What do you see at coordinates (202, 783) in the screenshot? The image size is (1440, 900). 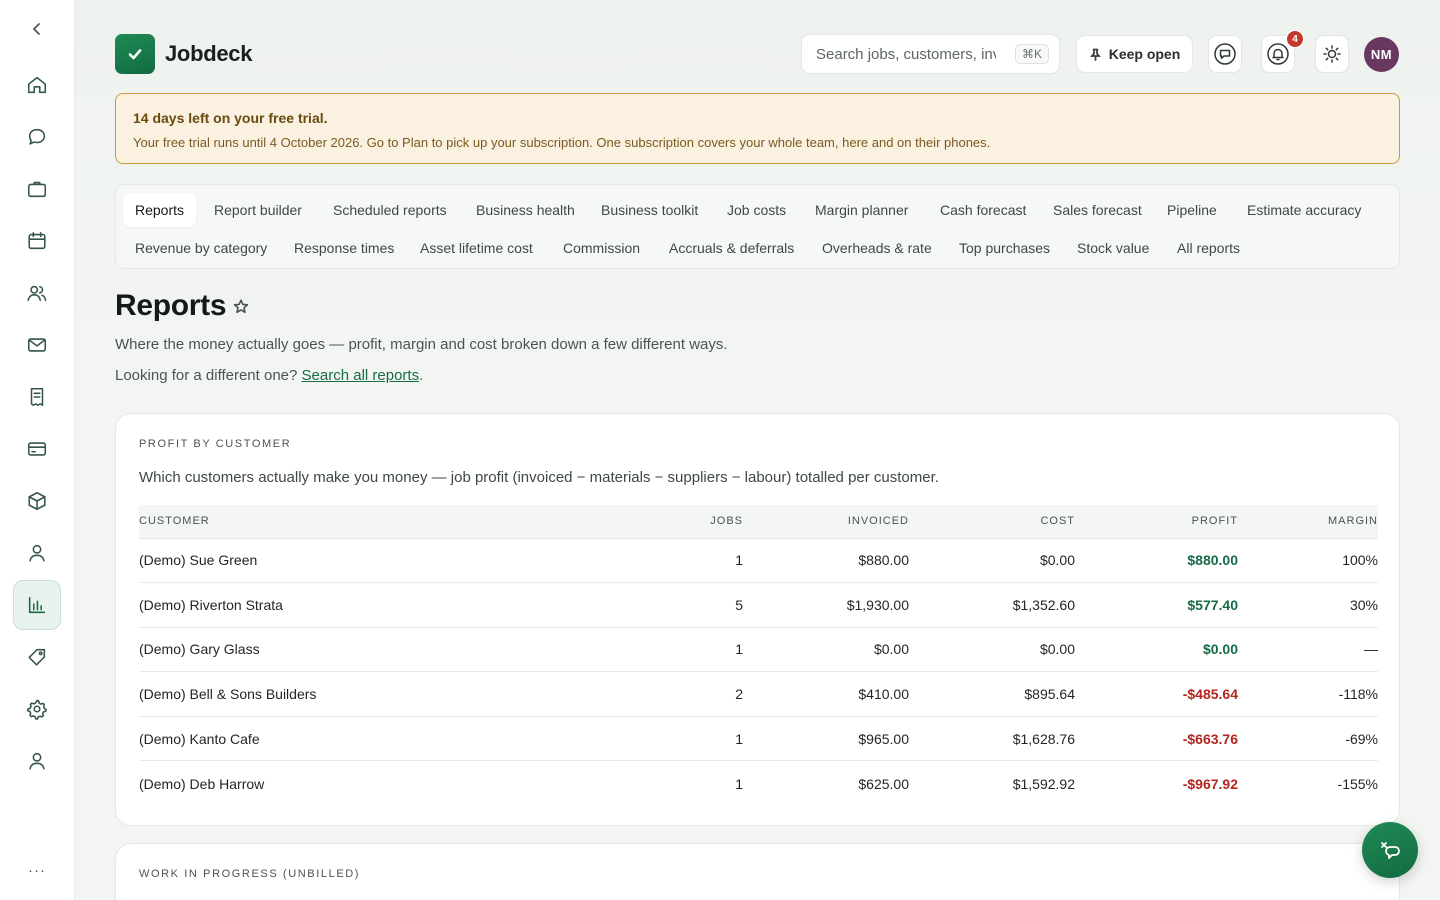 I see `customer-cell: (Demo) Deb Harrow` at bounding box center [202, 783].